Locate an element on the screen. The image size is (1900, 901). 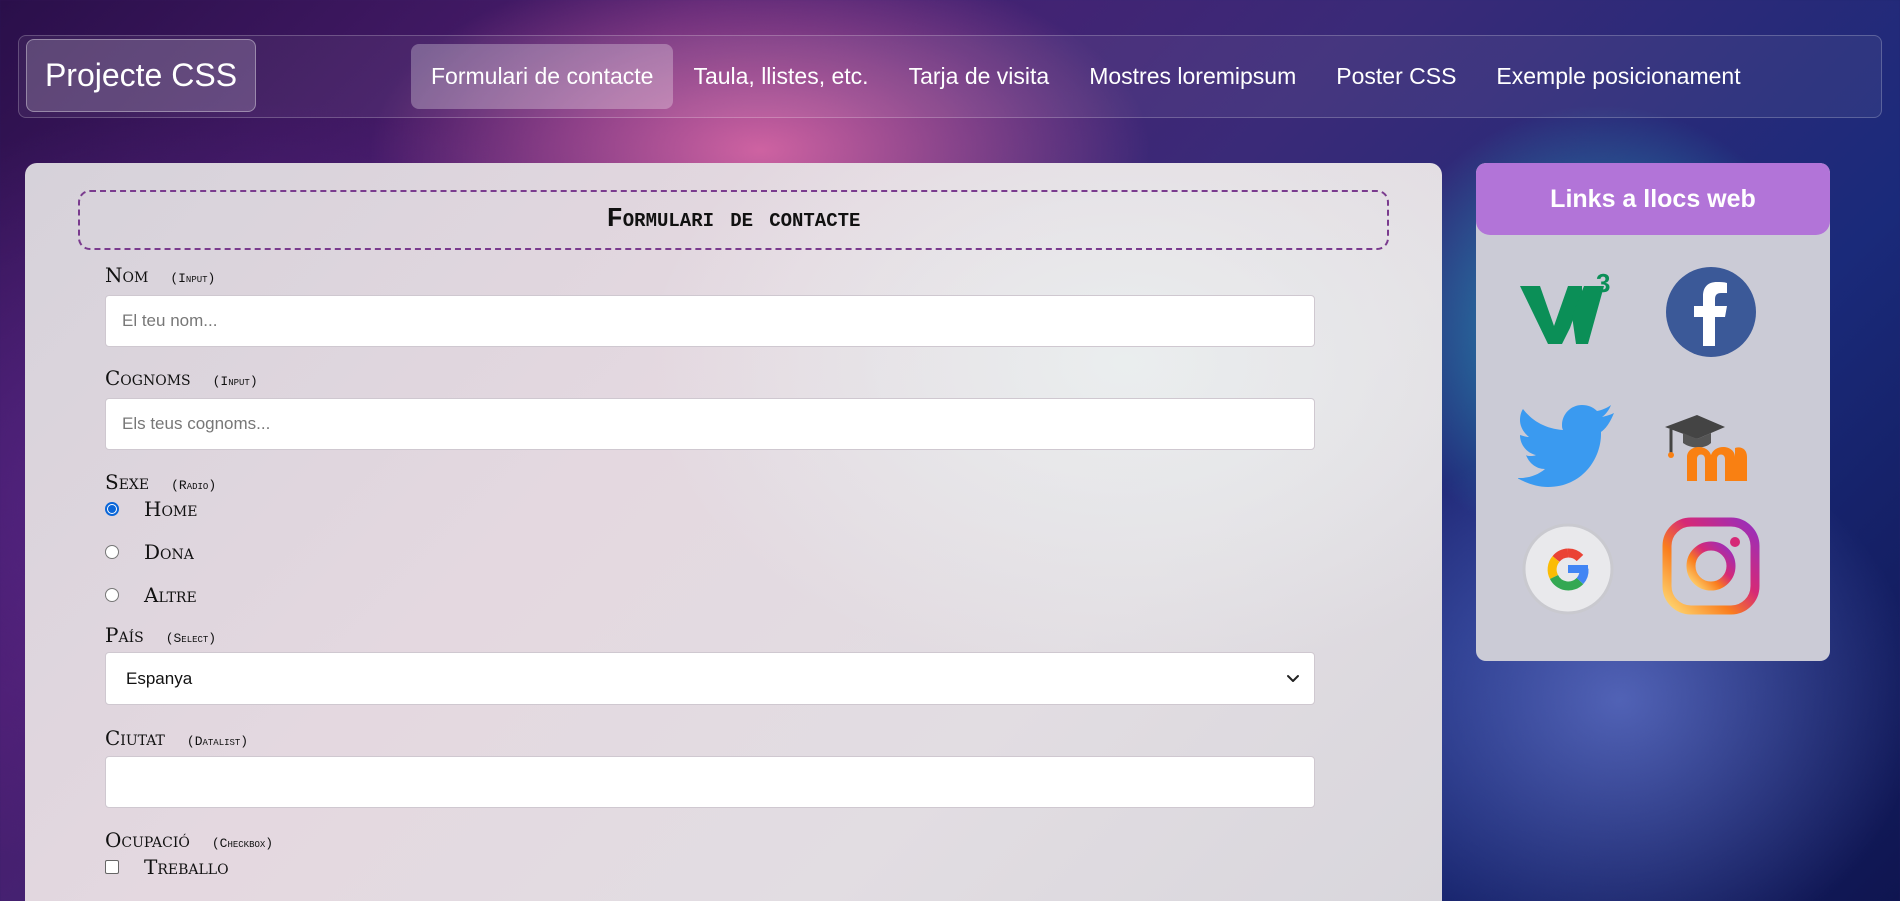
instagram-icon is located at coordinates (1711, 566).